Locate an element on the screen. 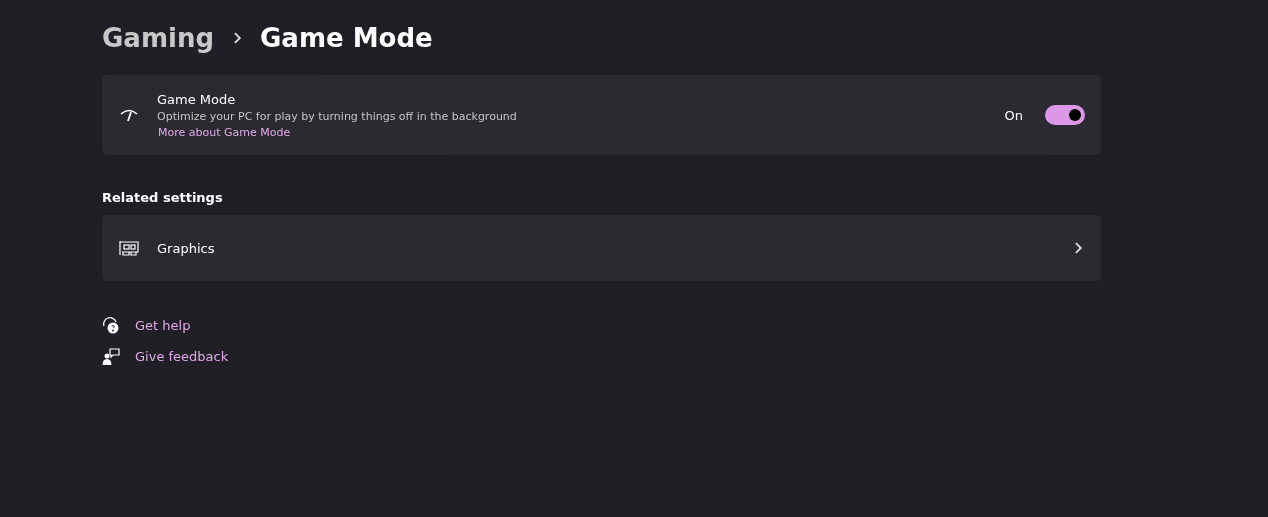 The image size is (1268, 517). toggle-label: On is located at coordinates (1013, 115).